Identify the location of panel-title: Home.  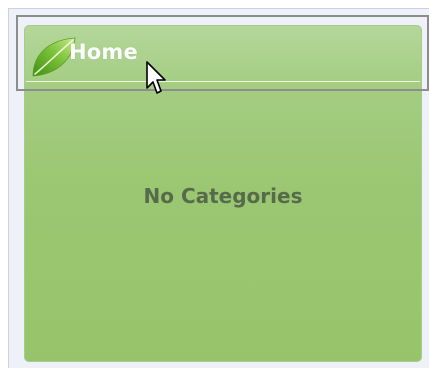
(103, 52).